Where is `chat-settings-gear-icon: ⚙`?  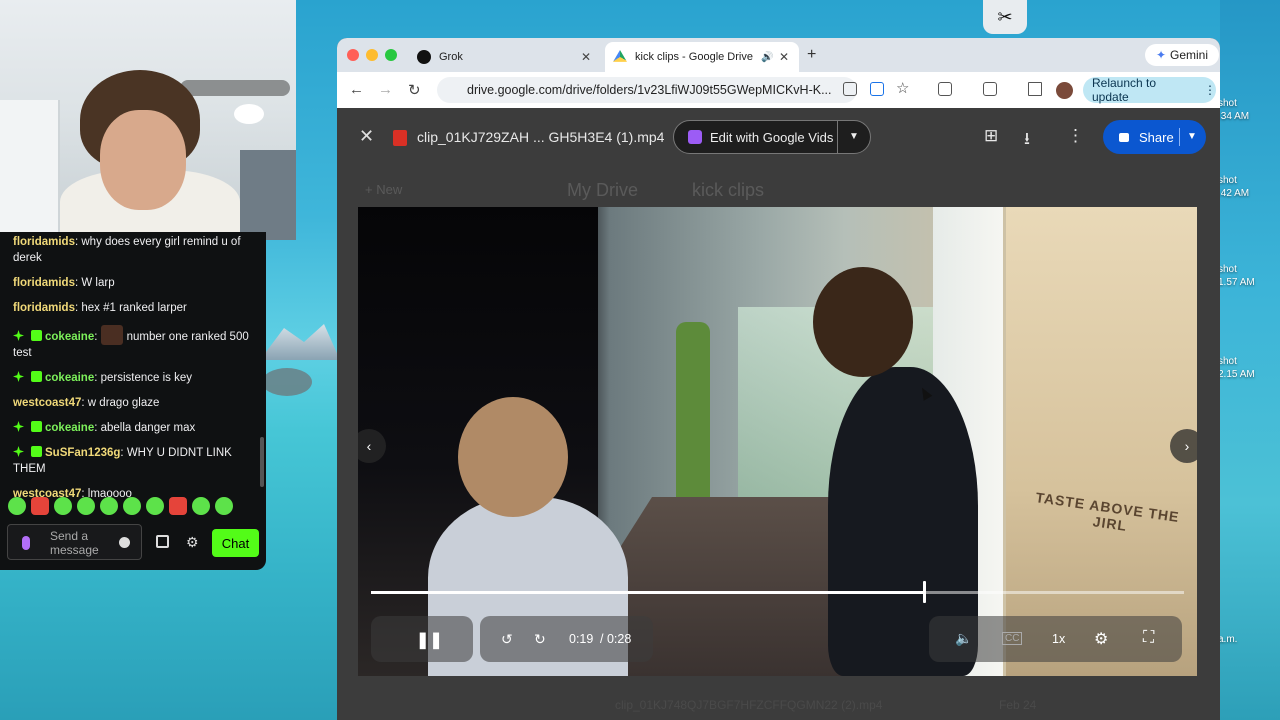
chat-settings-gear-icon: ⚙ is located at coordinates (192, 542).